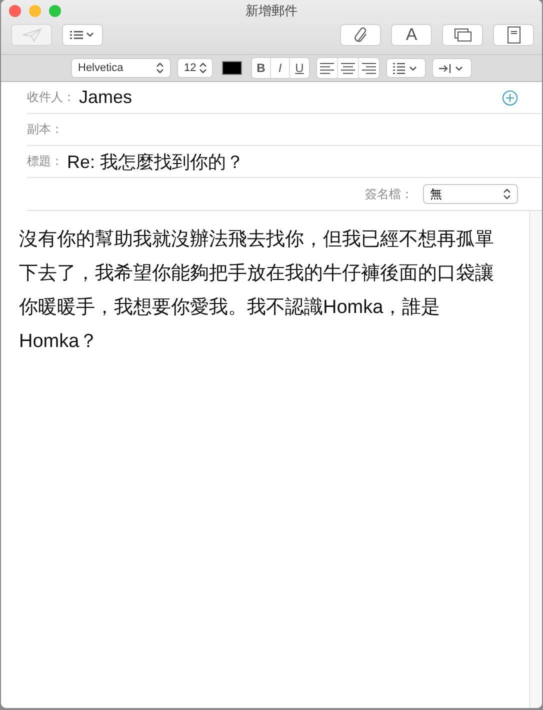 The width and height of the screenshot is (543, 710). Describe the element at coordinates (280, 68) in the screenshot. I see `italic-button: I` at that location.